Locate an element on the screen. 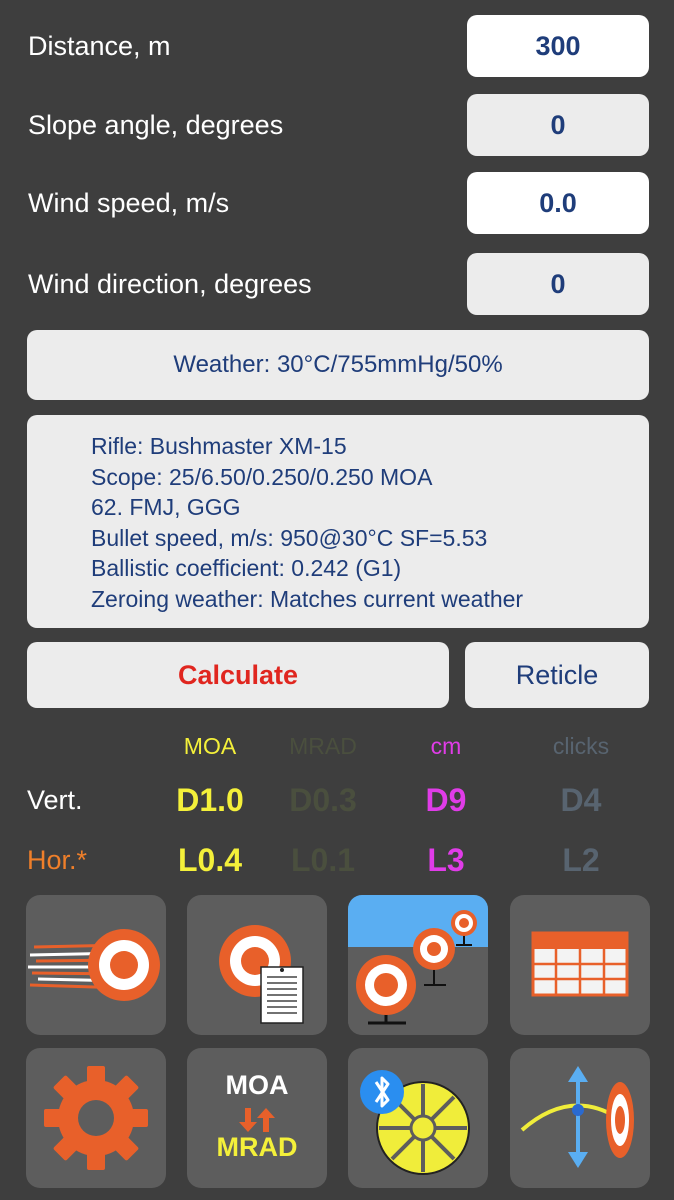 The width and height of the screenshot is (674, 1200). calculate-button: Calculate is located at coordinates (238, 675).